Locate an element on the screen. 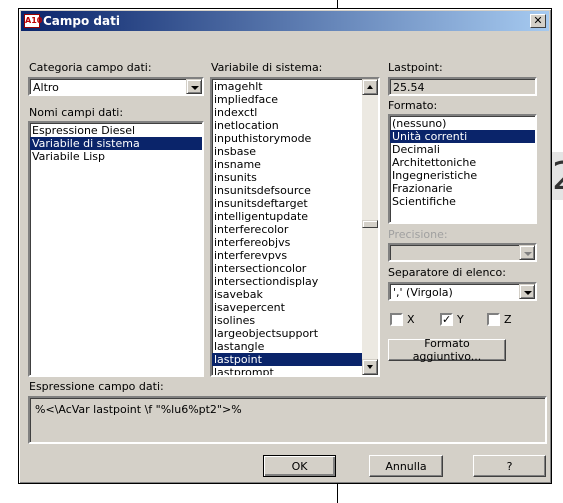  system-variable-item: insname is located at coordinates (287, 164).